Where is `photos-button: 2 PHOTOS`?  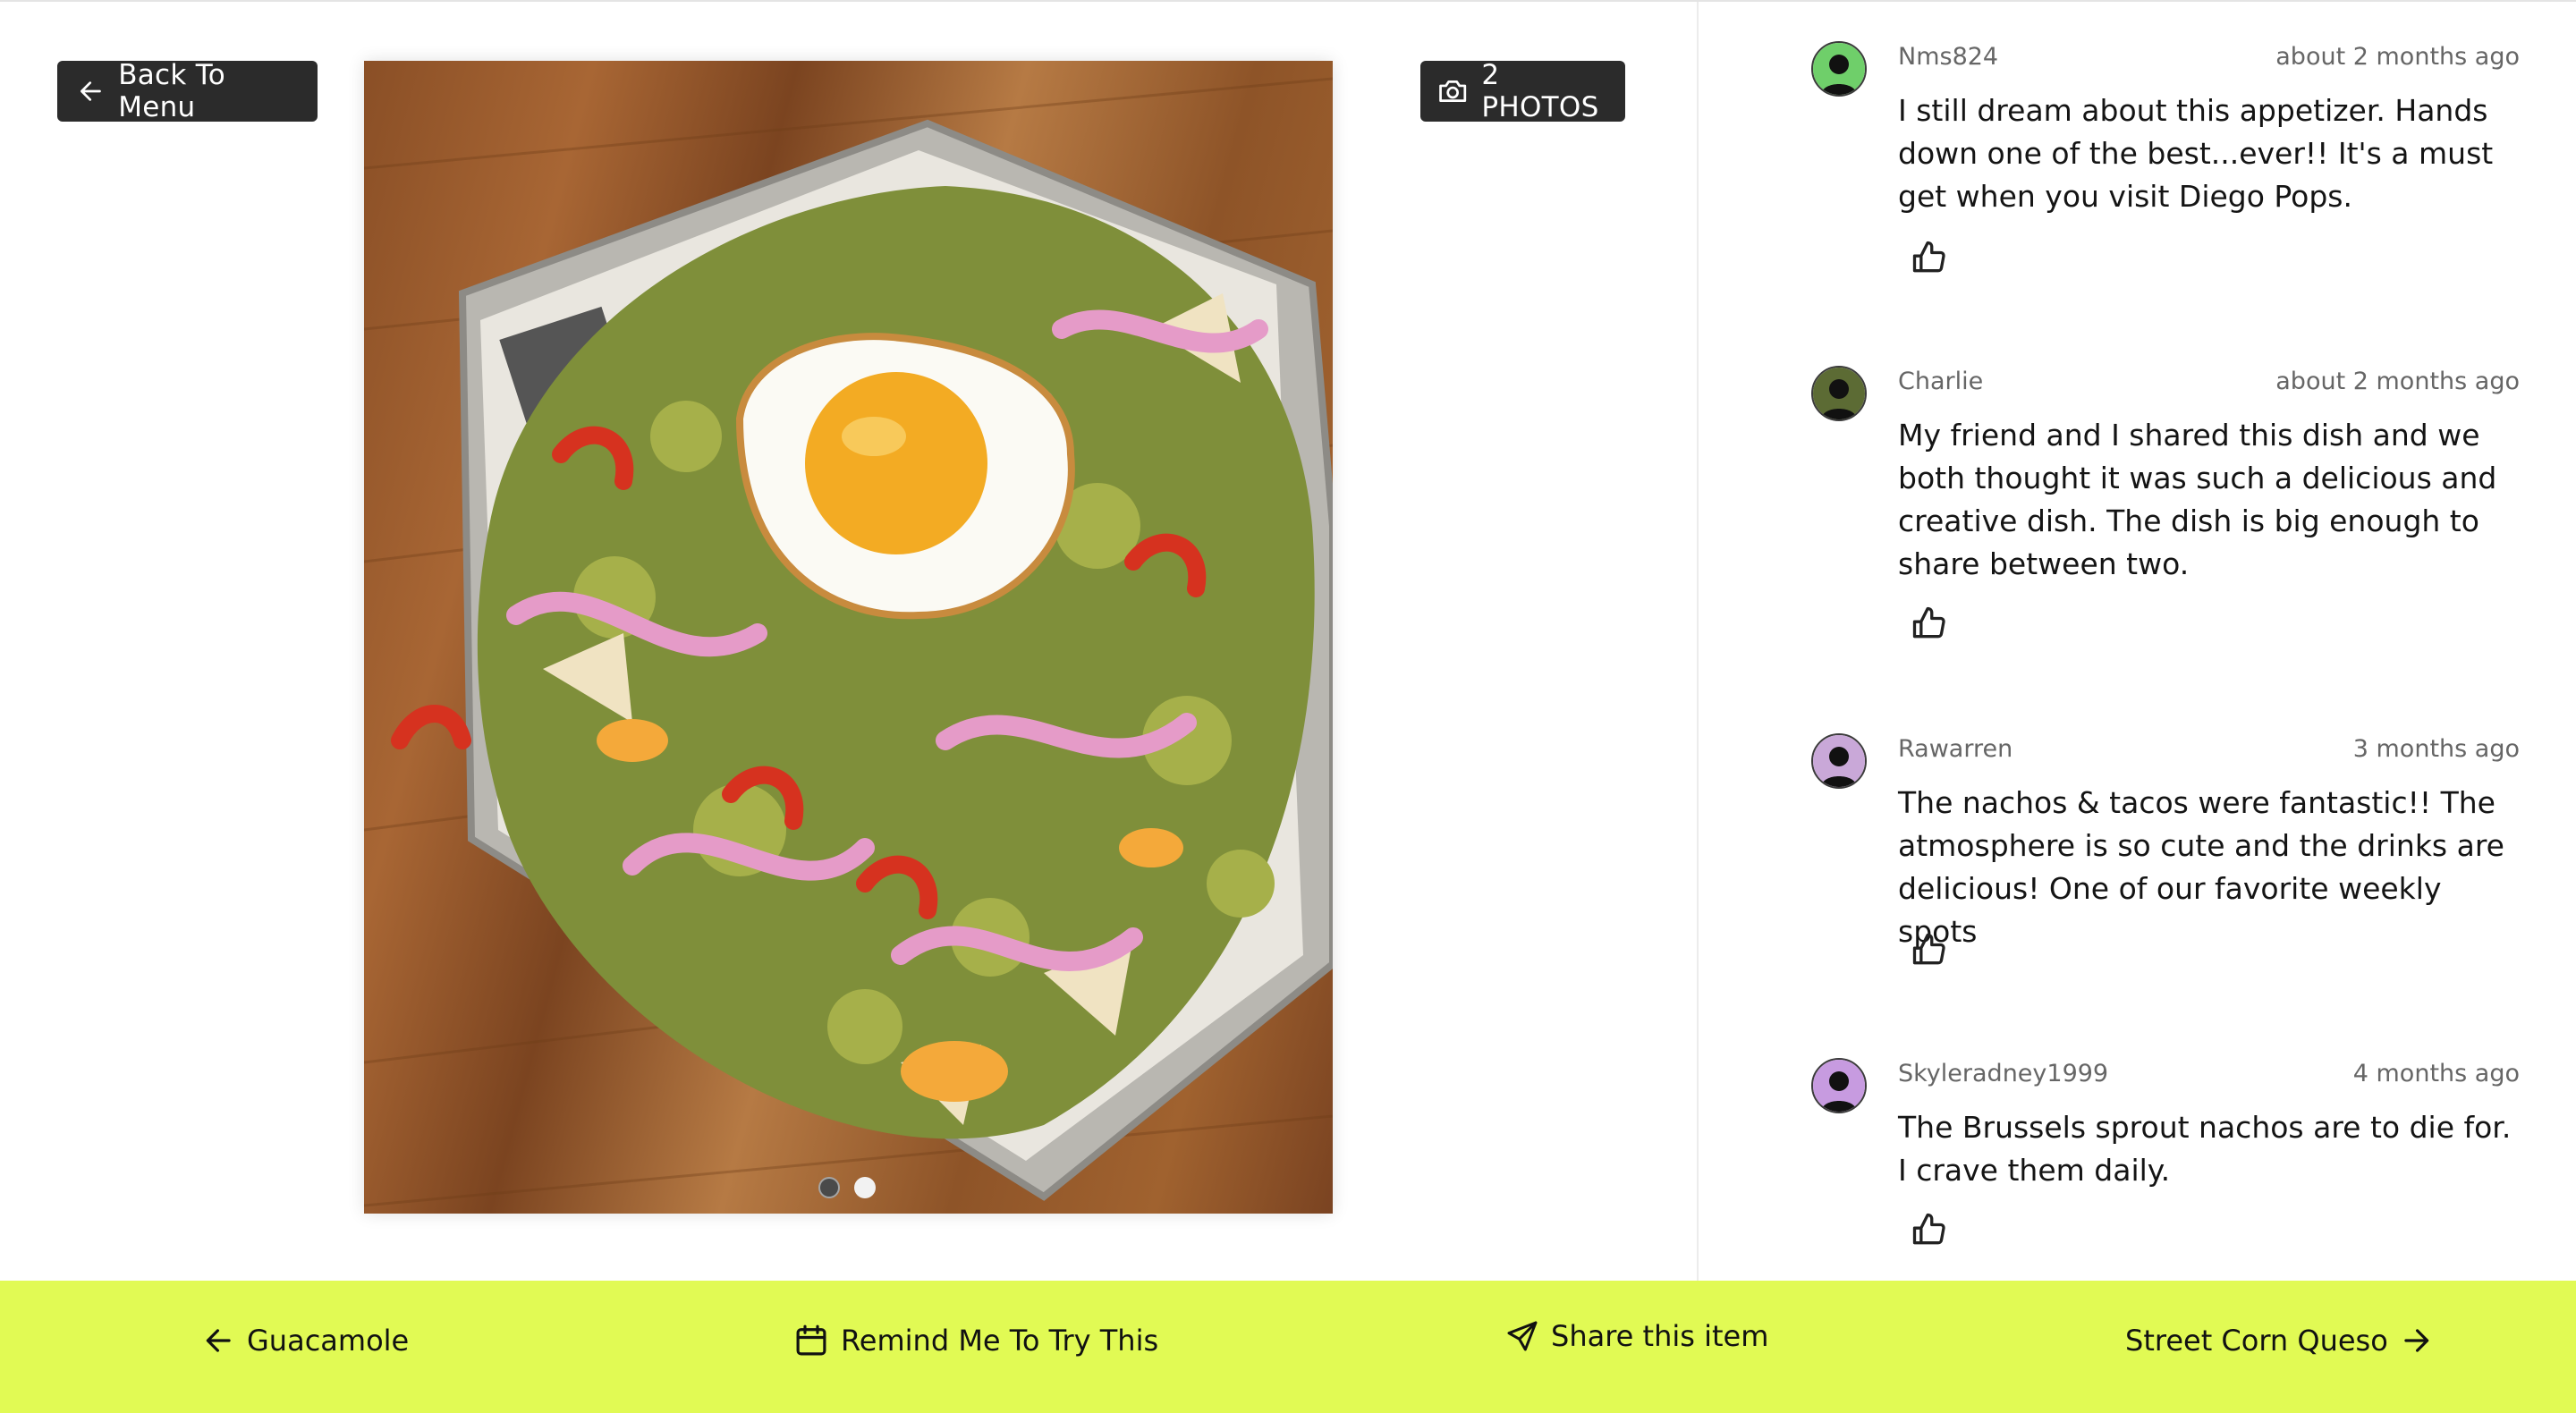 photos-button: 2 PHOTOS is located at coordinates (1522, 91).